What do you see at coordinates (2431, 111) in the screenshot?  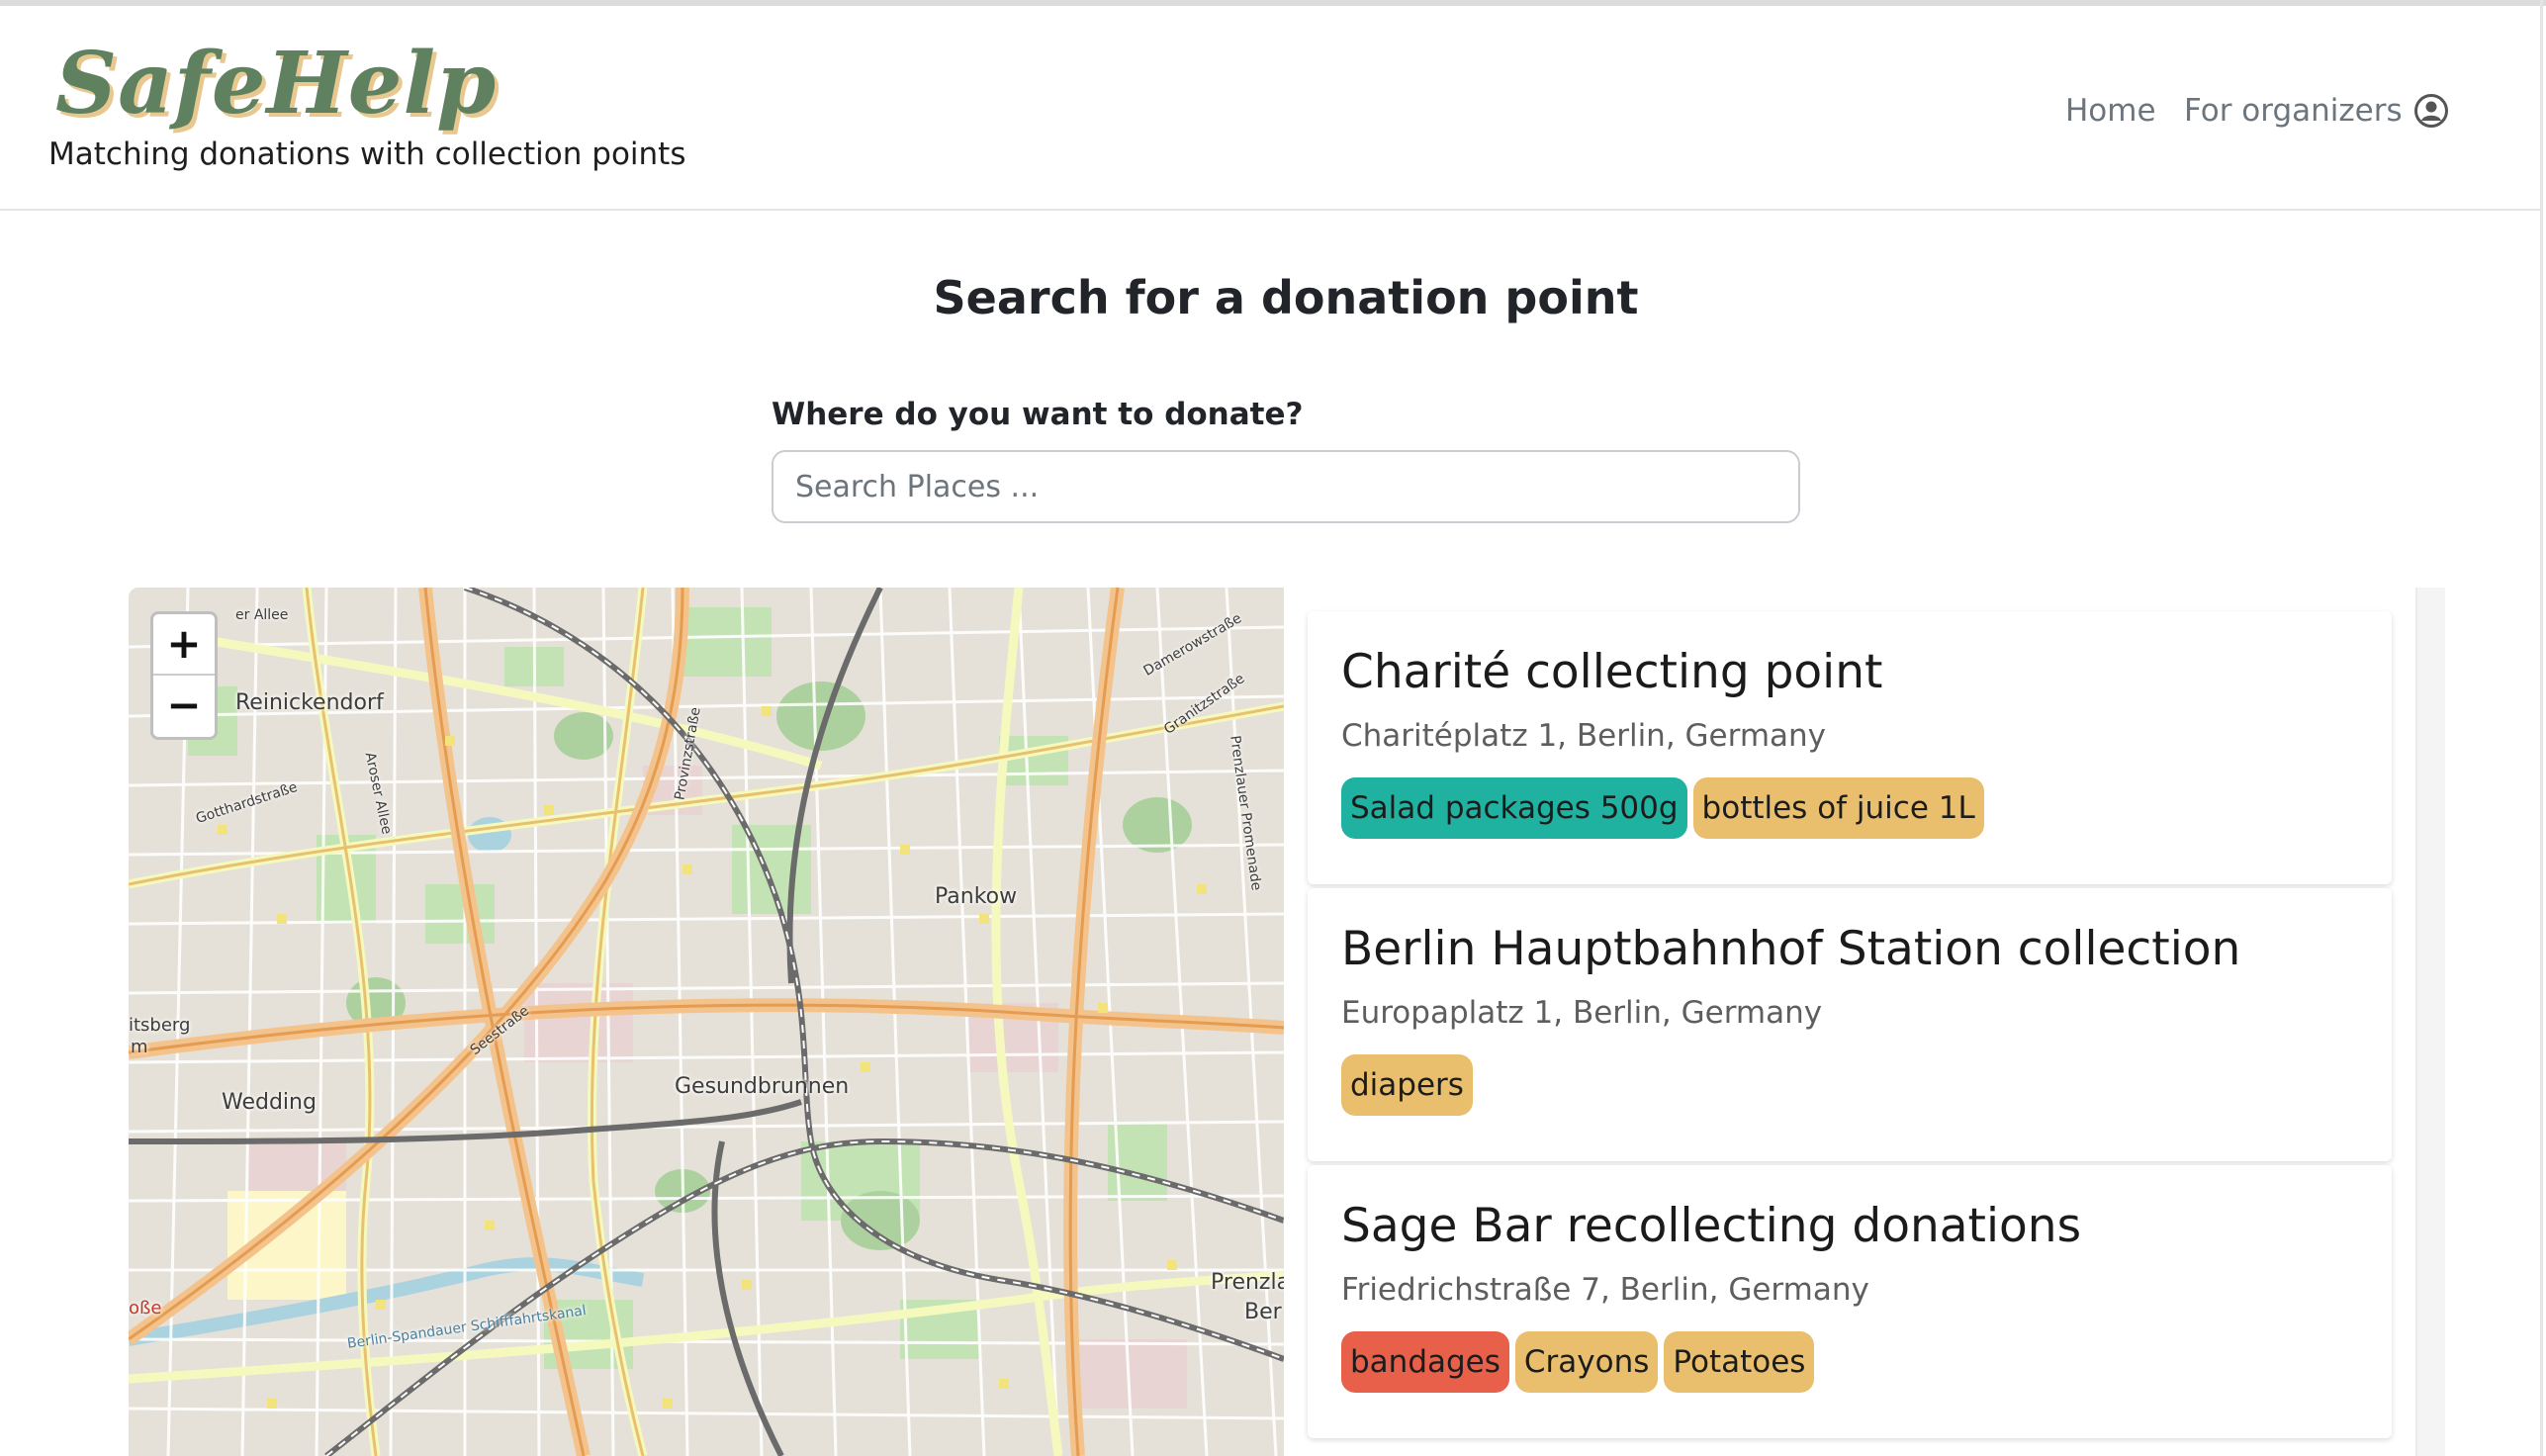 I see `user-account-icon` at bounding box center [2431, 111].